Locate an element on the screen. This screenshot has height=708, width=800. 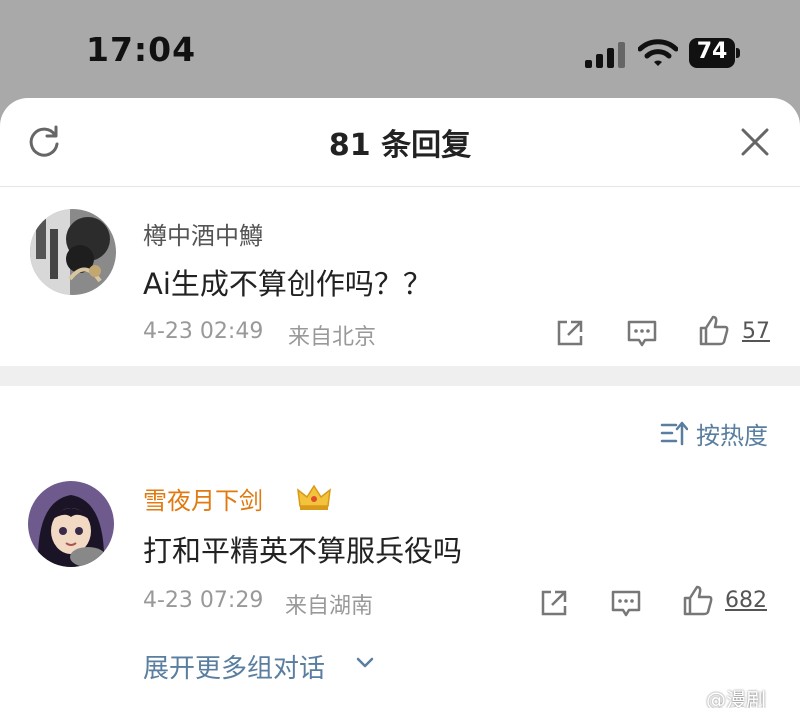
chevron-down-icon is located at coordinates (365, 663).